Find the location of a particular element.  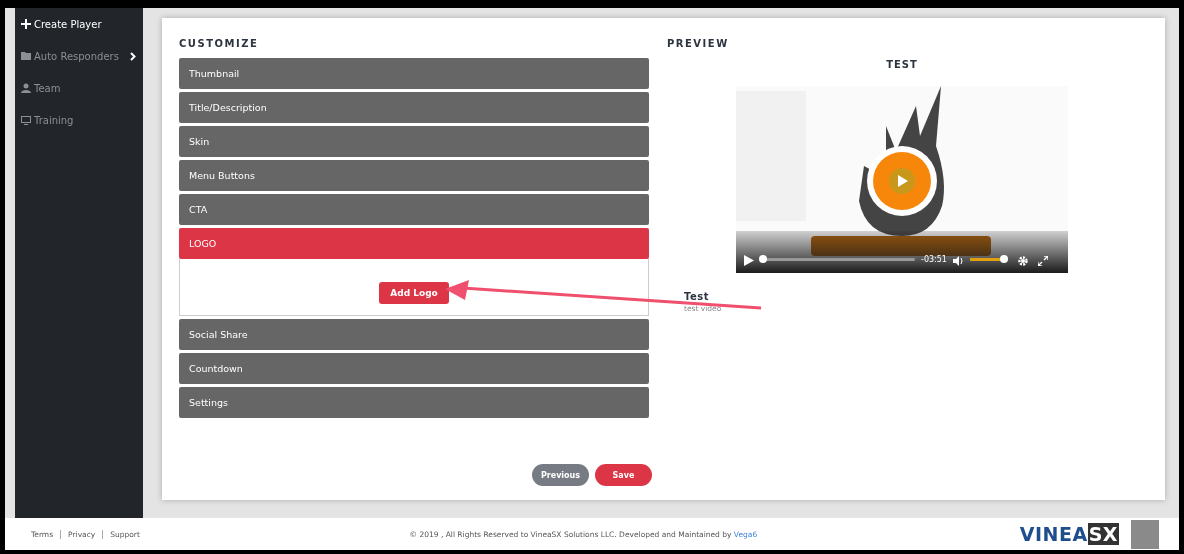

play-icon is located at coordinates (749, 260).